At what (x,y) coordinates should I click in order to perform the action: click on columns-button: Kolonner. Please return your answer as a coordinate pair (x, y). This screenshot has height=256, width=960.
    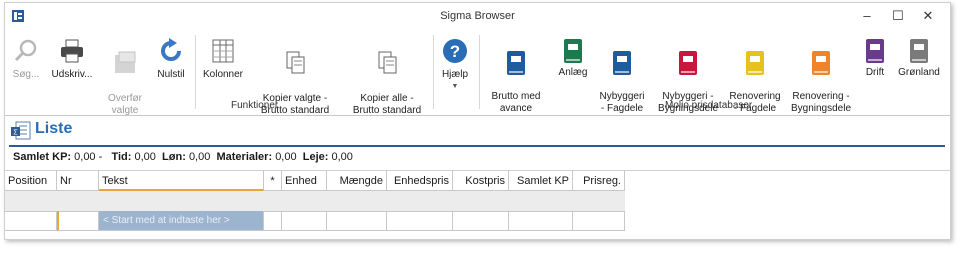
    Looking at the image, I should click on (223, 59).